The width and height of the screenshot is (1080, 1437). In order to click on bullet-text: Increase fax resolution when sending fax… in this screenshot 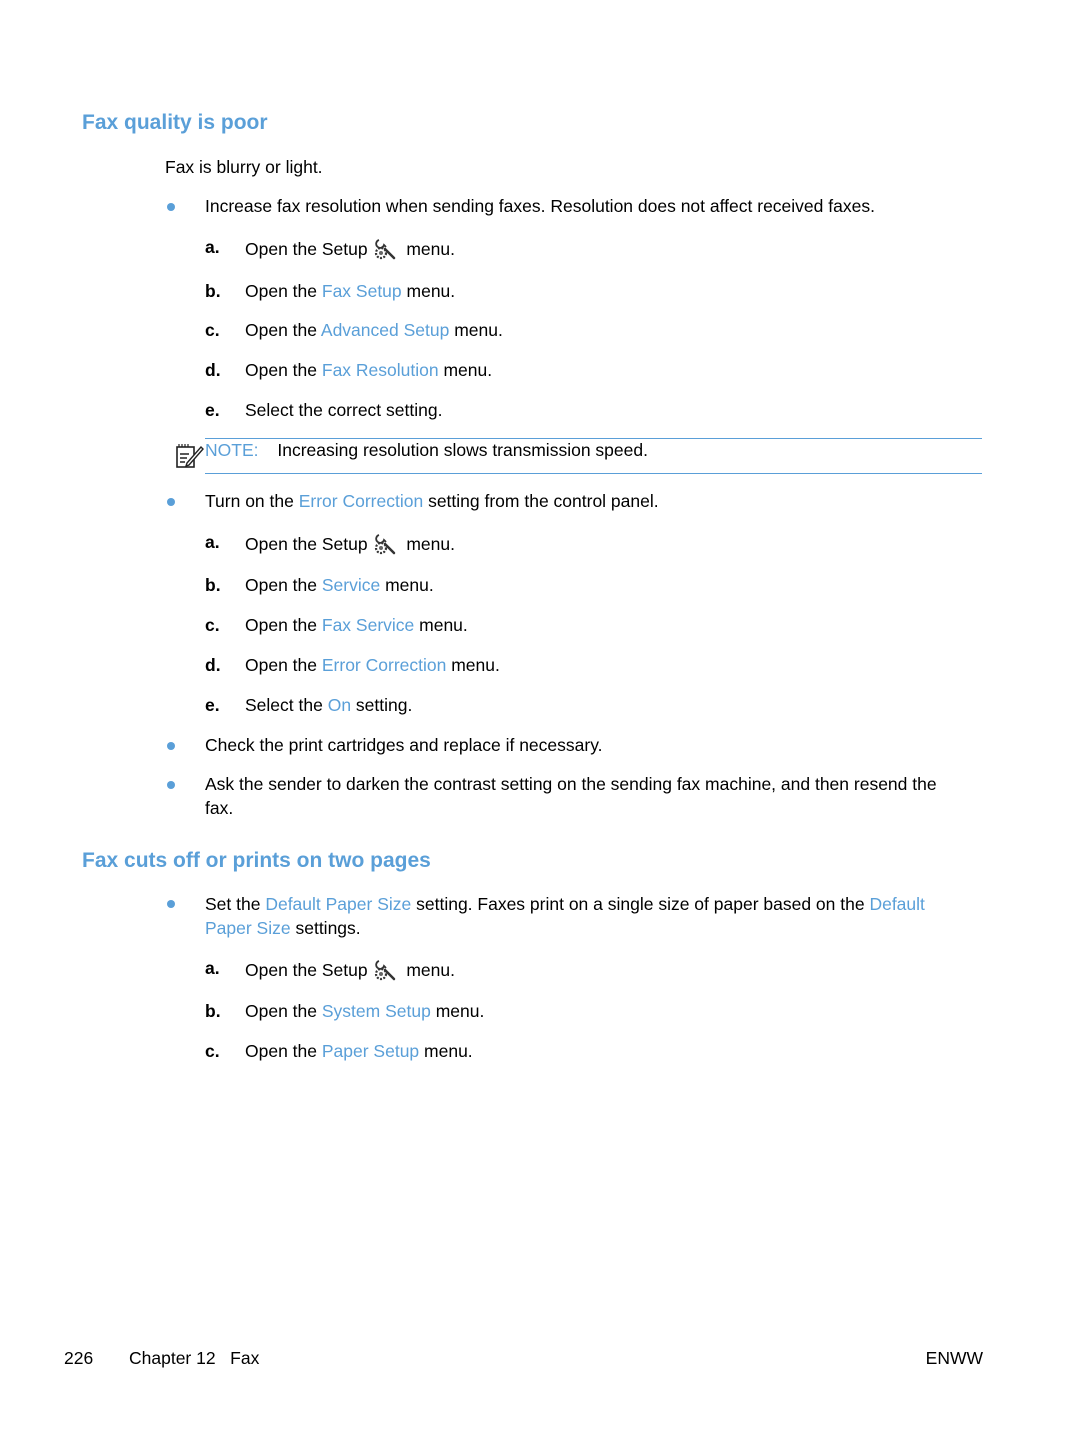, I will do `click(540, 206)`.